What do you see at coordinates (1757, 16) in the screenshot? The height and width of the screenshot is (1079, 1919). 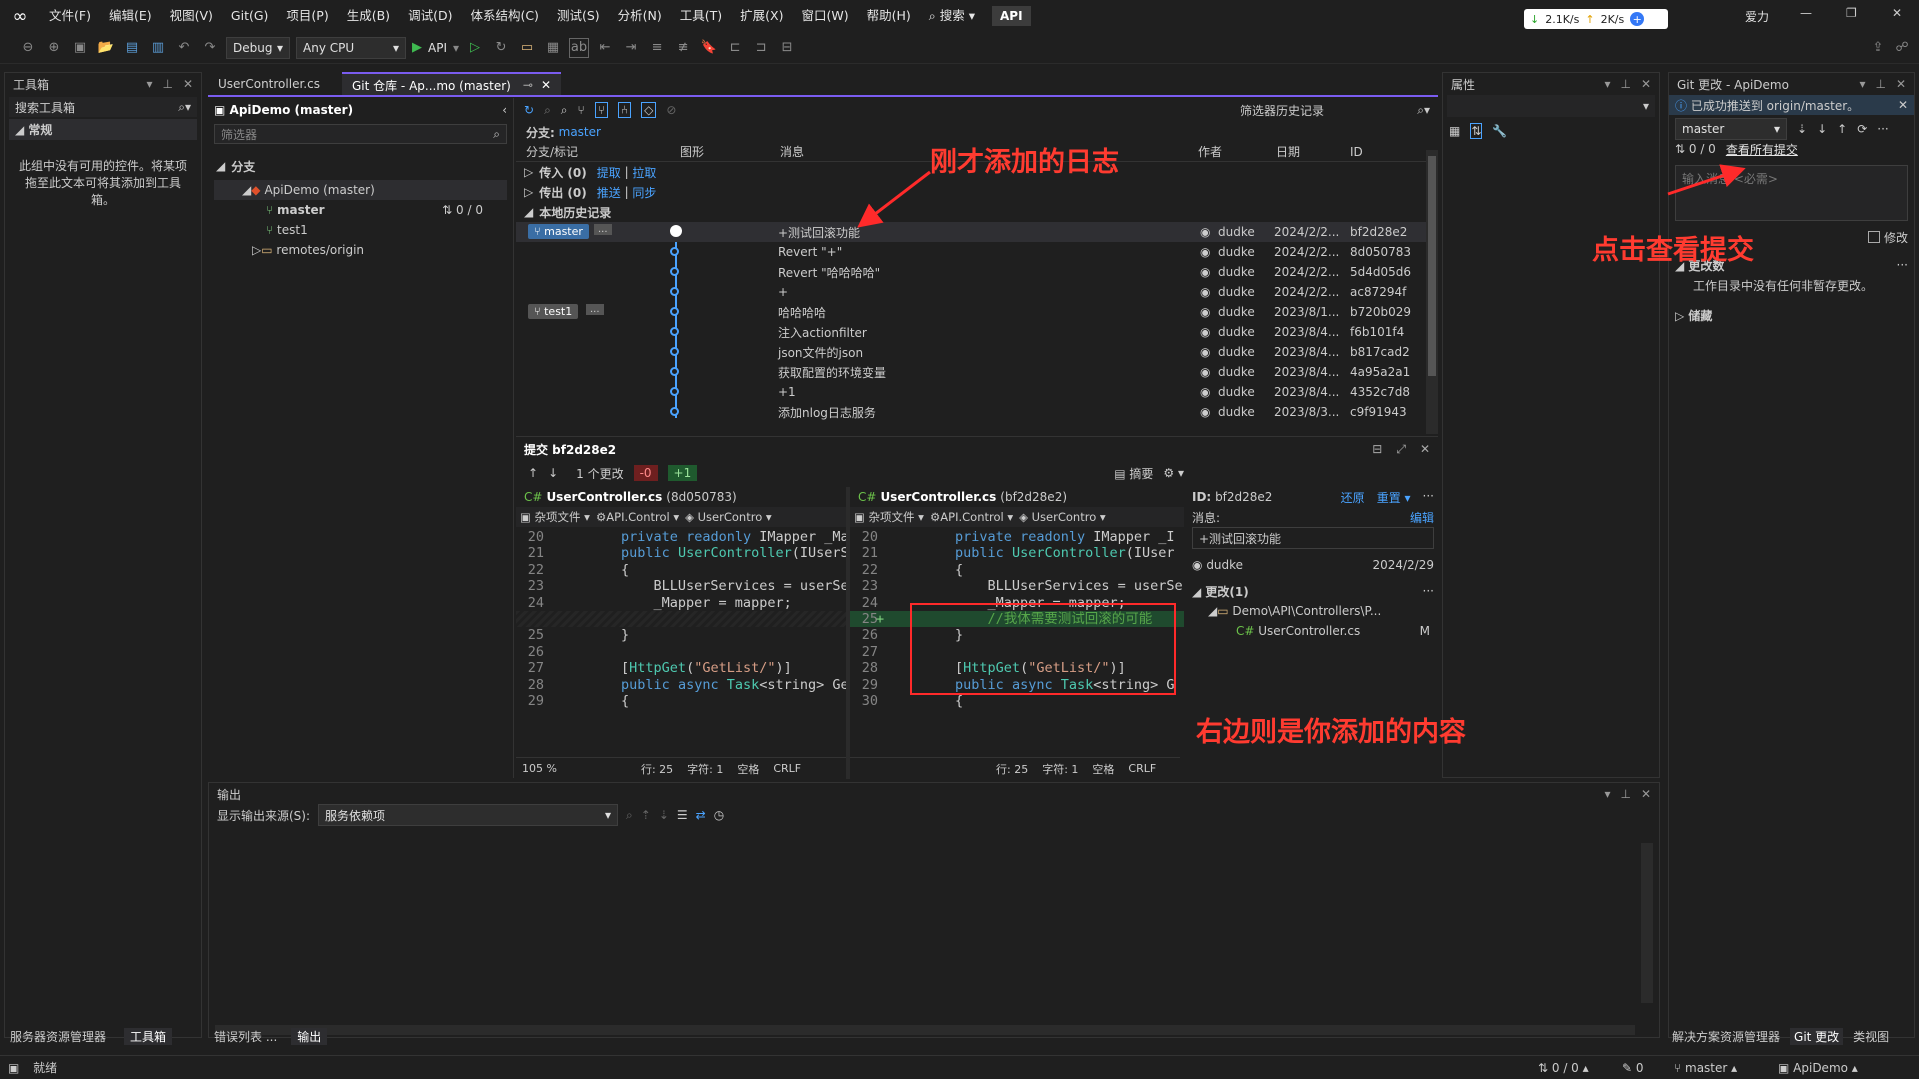 I see `user-name: 爱力` at bounding box center [1757, 16].